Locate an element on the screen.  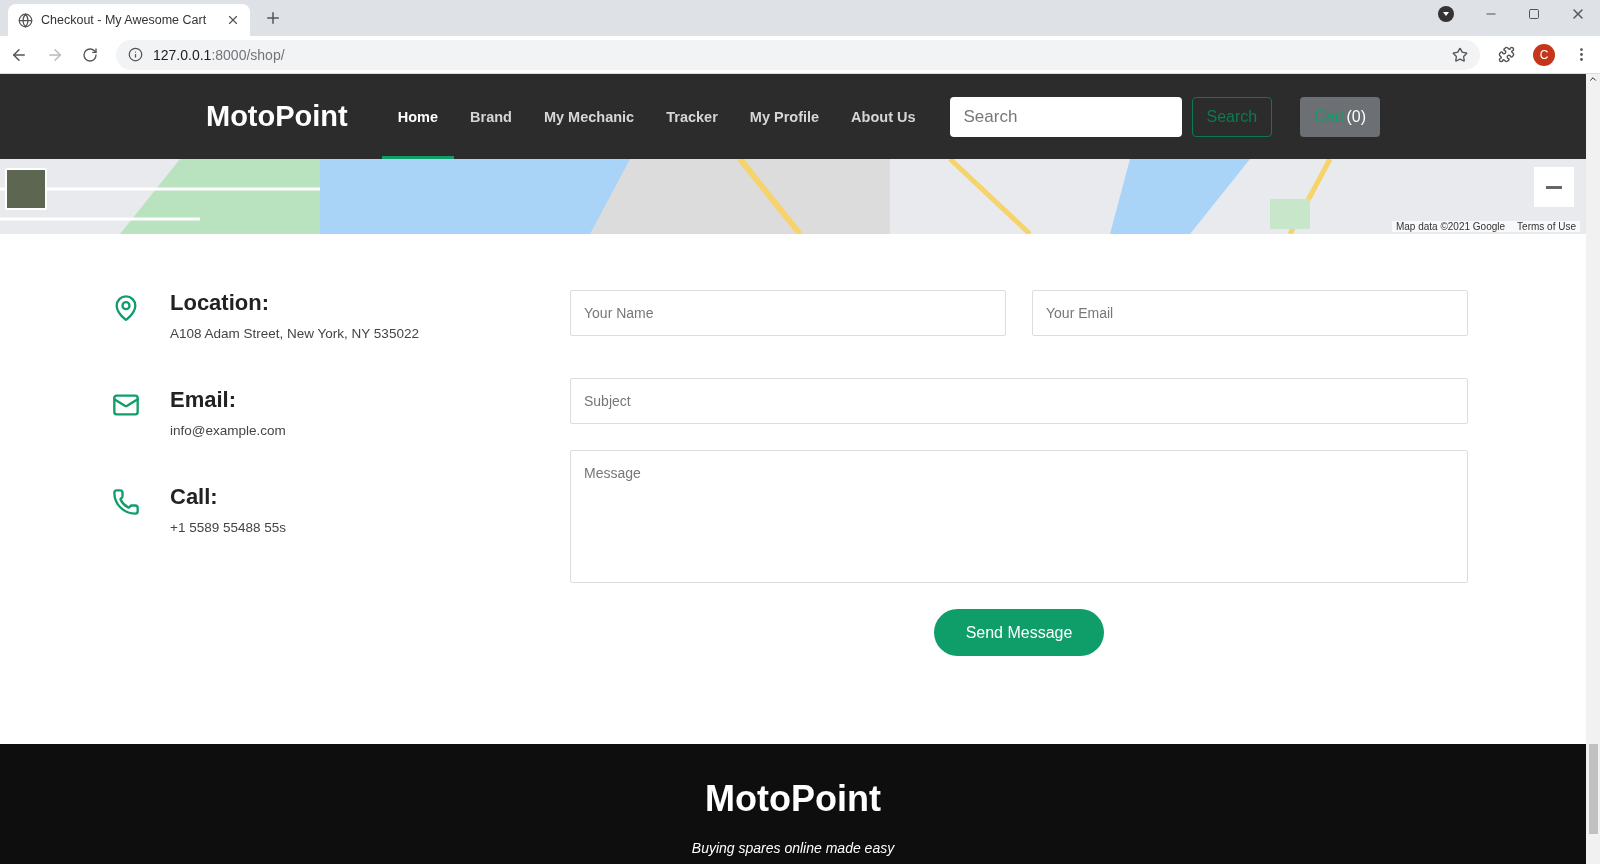
nav-link: Tracker is located at coordinates (692, 116).